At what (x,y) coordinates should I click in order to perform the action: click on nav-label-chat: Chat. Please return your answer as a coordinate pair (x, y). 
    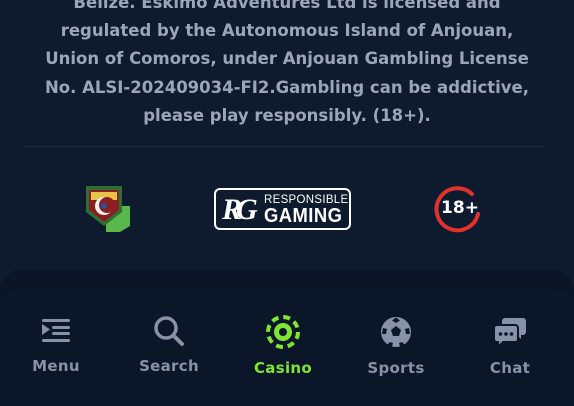
    Looking at the image, I should click on (510, 368).